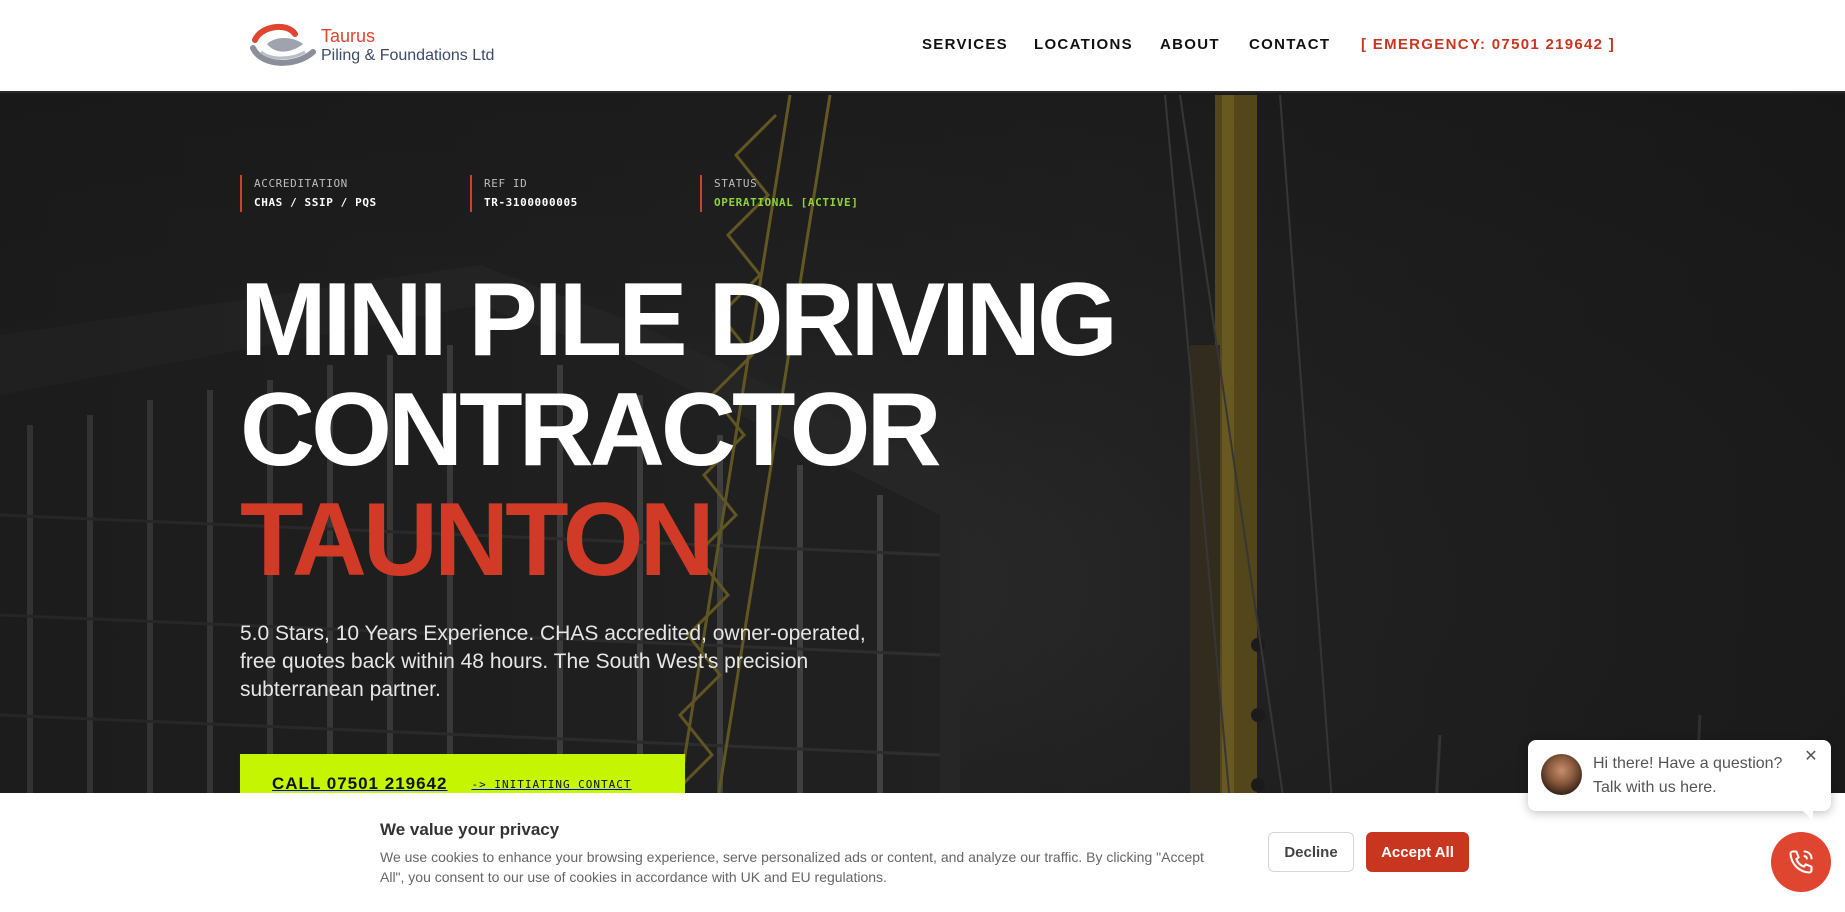  I want to click on nav-contact: CONTACT, so click(1289, 44).